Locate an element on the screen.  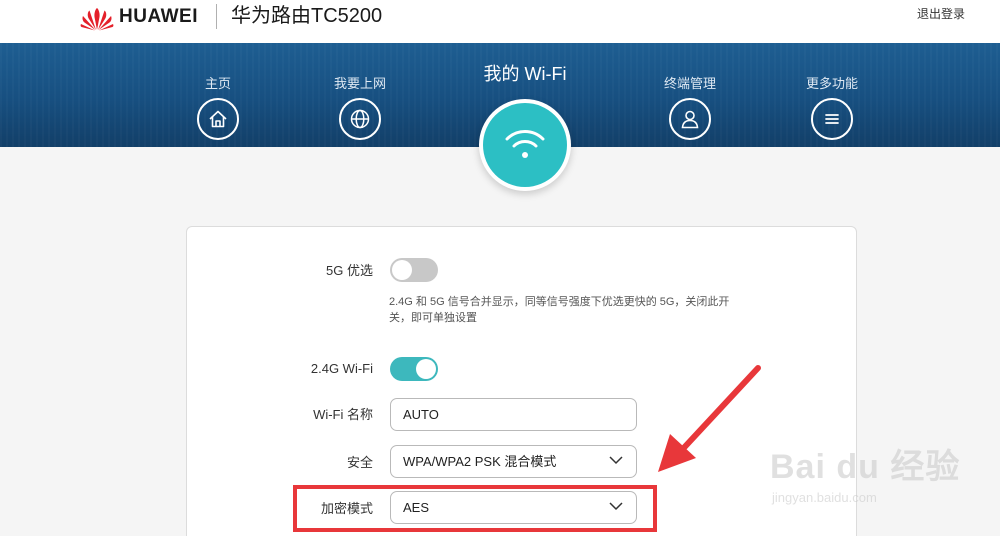
baidu-watermark: Bai du 经验 jingyan.baidu.com is located at coordinates (875, 473).